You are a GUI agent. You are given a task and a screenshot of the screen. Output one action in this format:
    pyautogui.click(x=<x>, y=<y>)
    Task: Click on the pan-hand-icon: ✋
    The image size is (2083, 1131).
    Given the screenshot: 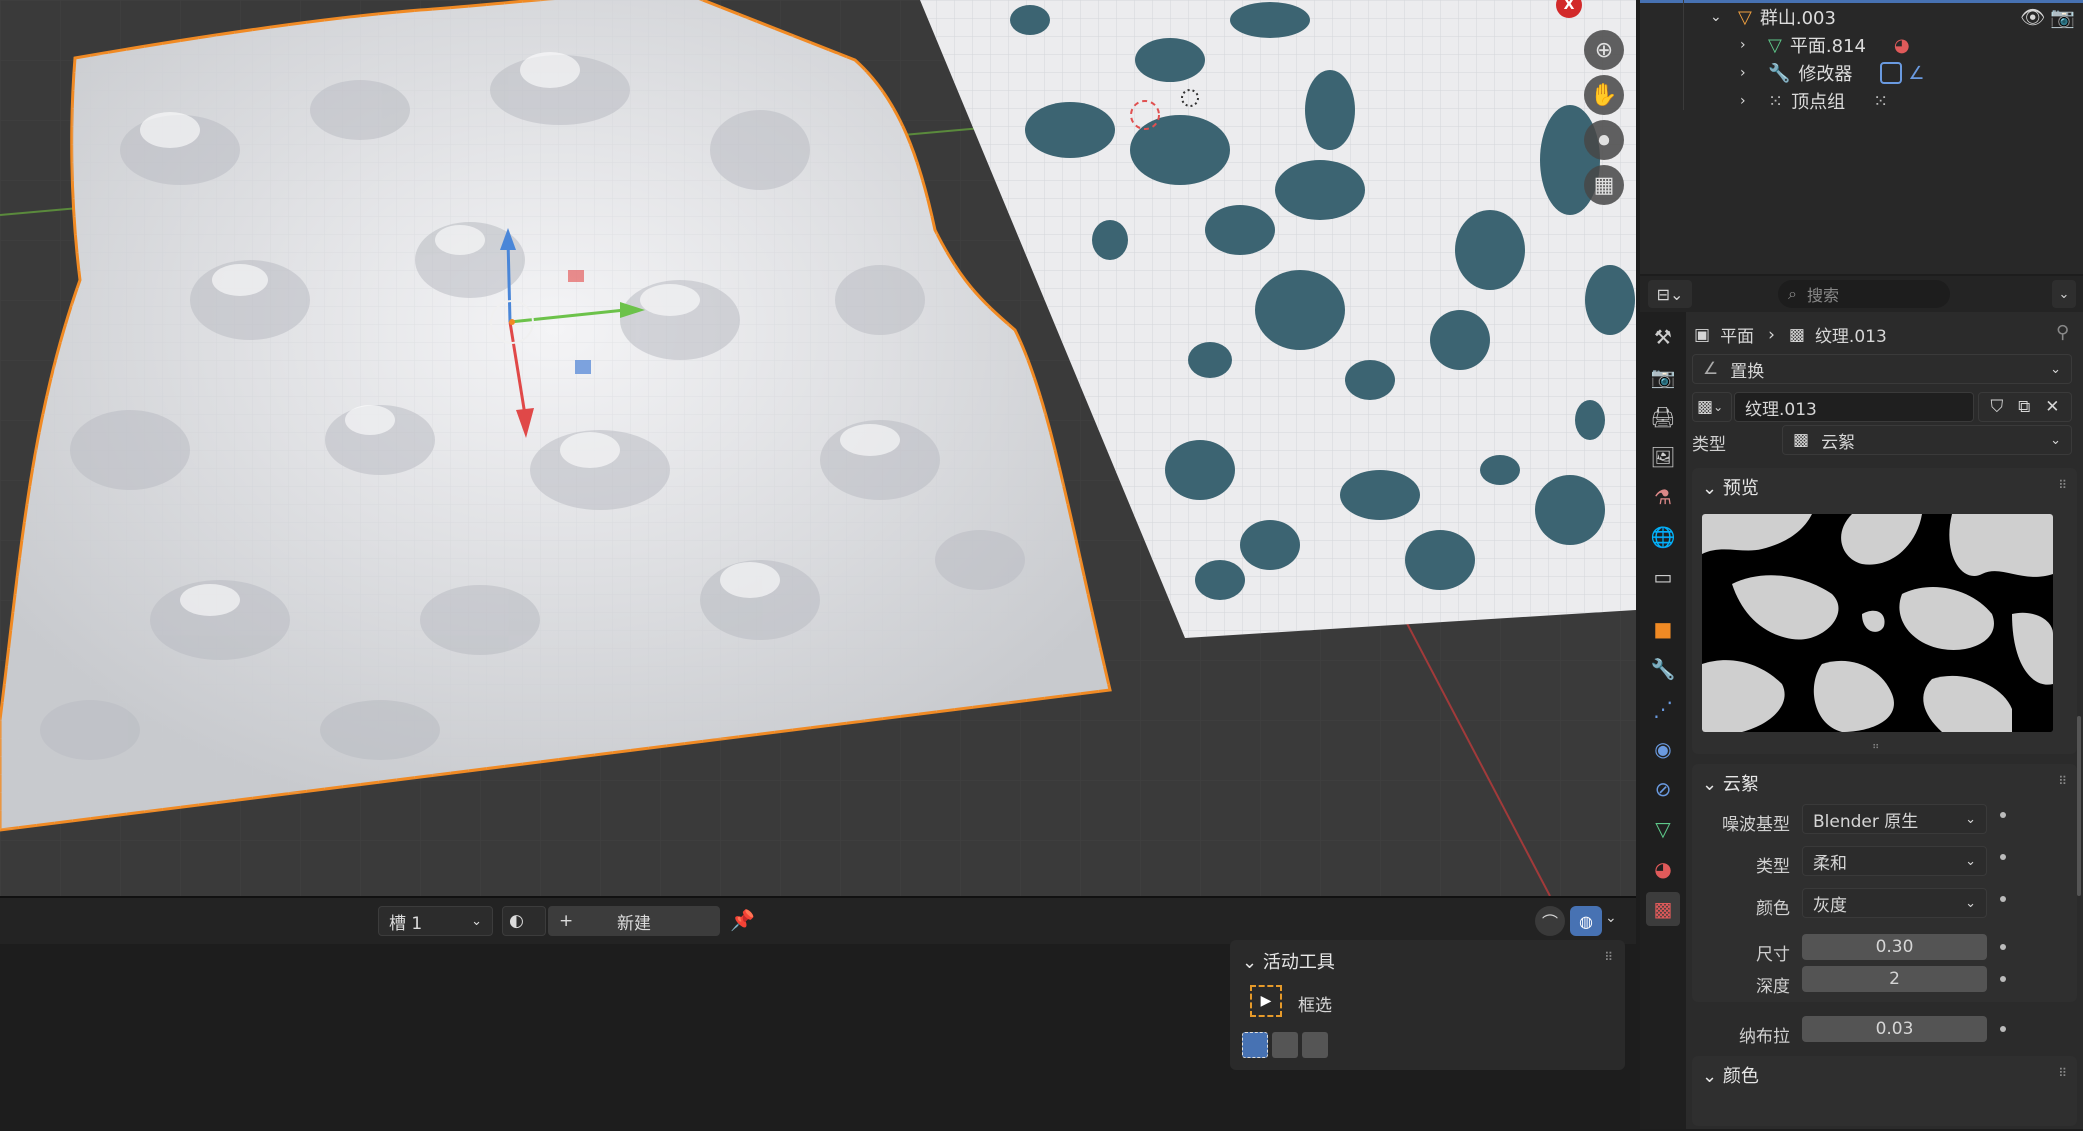 What is the action you would take?
    pyautogui.click(x=1604, y=95)
    